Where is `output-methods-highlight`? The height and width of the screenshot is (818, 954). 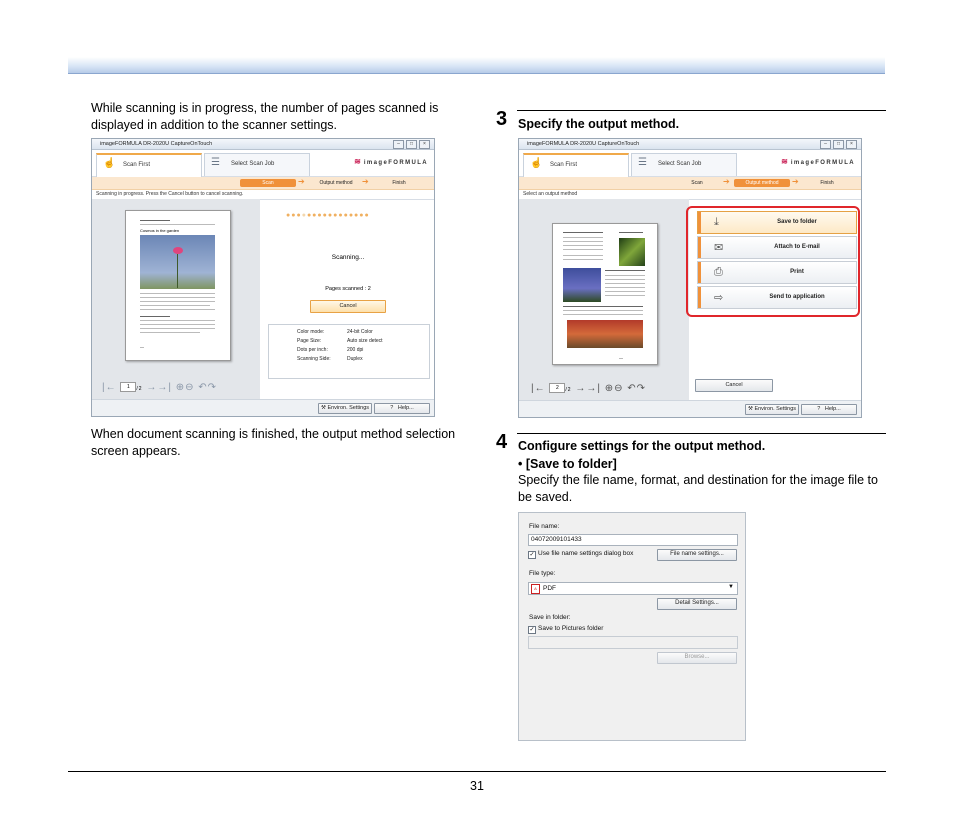 output-methods-highlight is located at coordinates (773, 261).